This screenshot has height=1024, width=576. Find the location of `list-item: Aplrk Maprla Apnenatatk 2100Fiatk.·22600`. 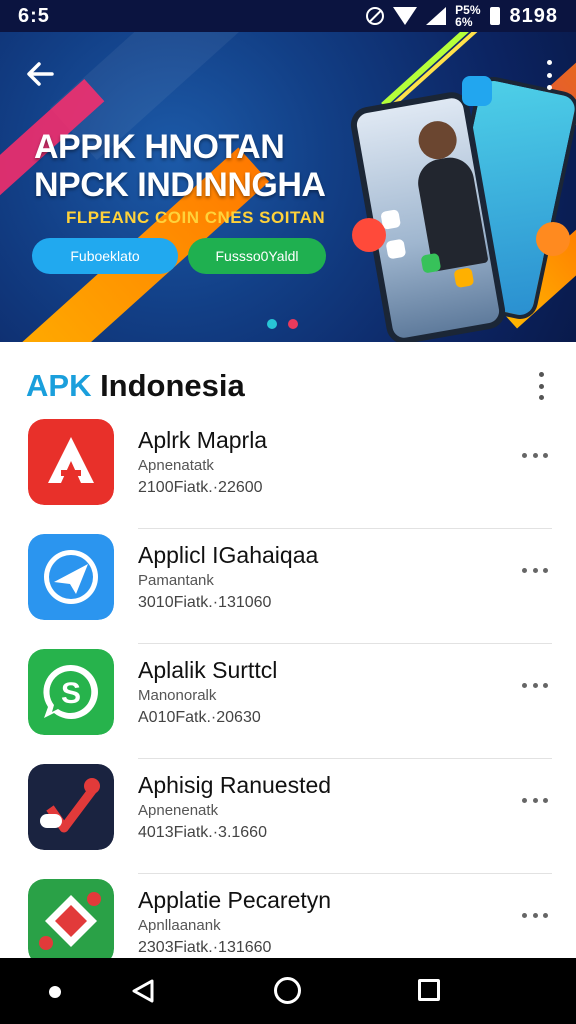

list-item: Aplrk Maprla Apnenatatk 2100Fiatk.·22600 is located at coordinates (288, 471).